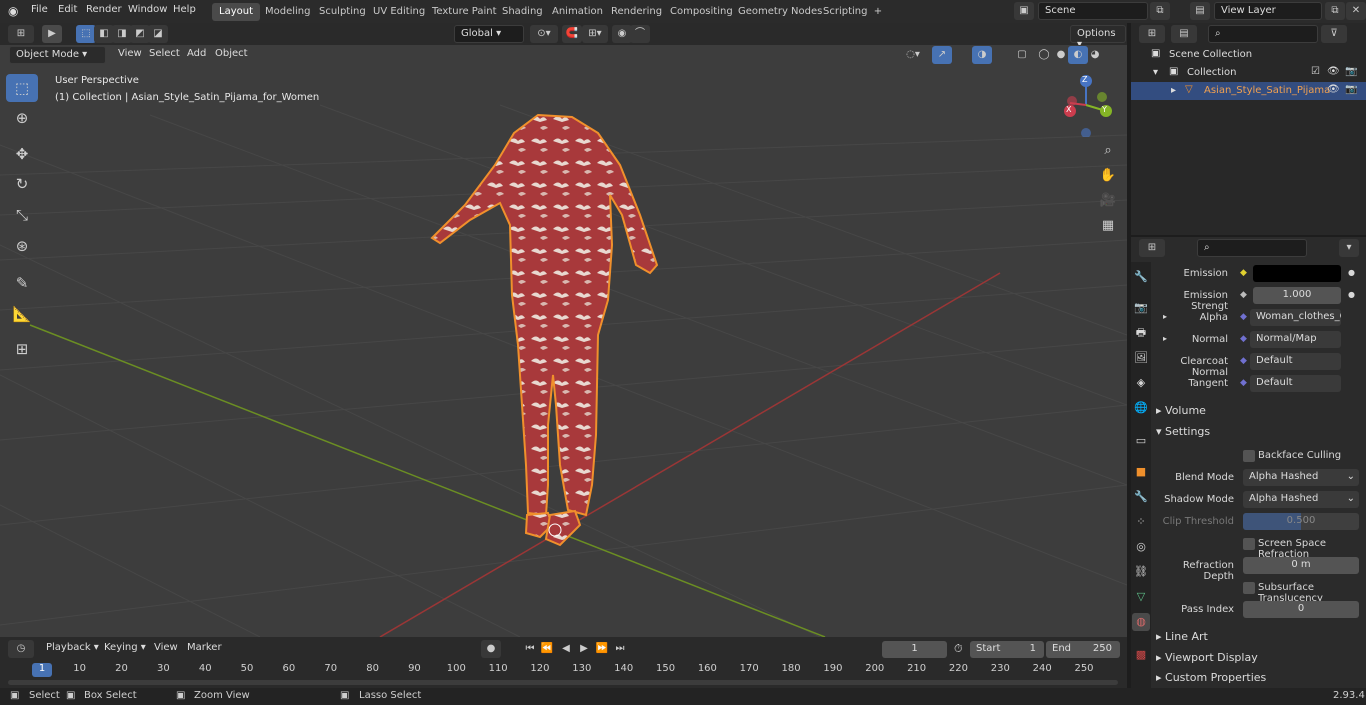 This screenshot has height=705, width=1366. Describe the element at coordinates (236, 12) in the screenshot. I see `tab-layout: Layout` at that location.